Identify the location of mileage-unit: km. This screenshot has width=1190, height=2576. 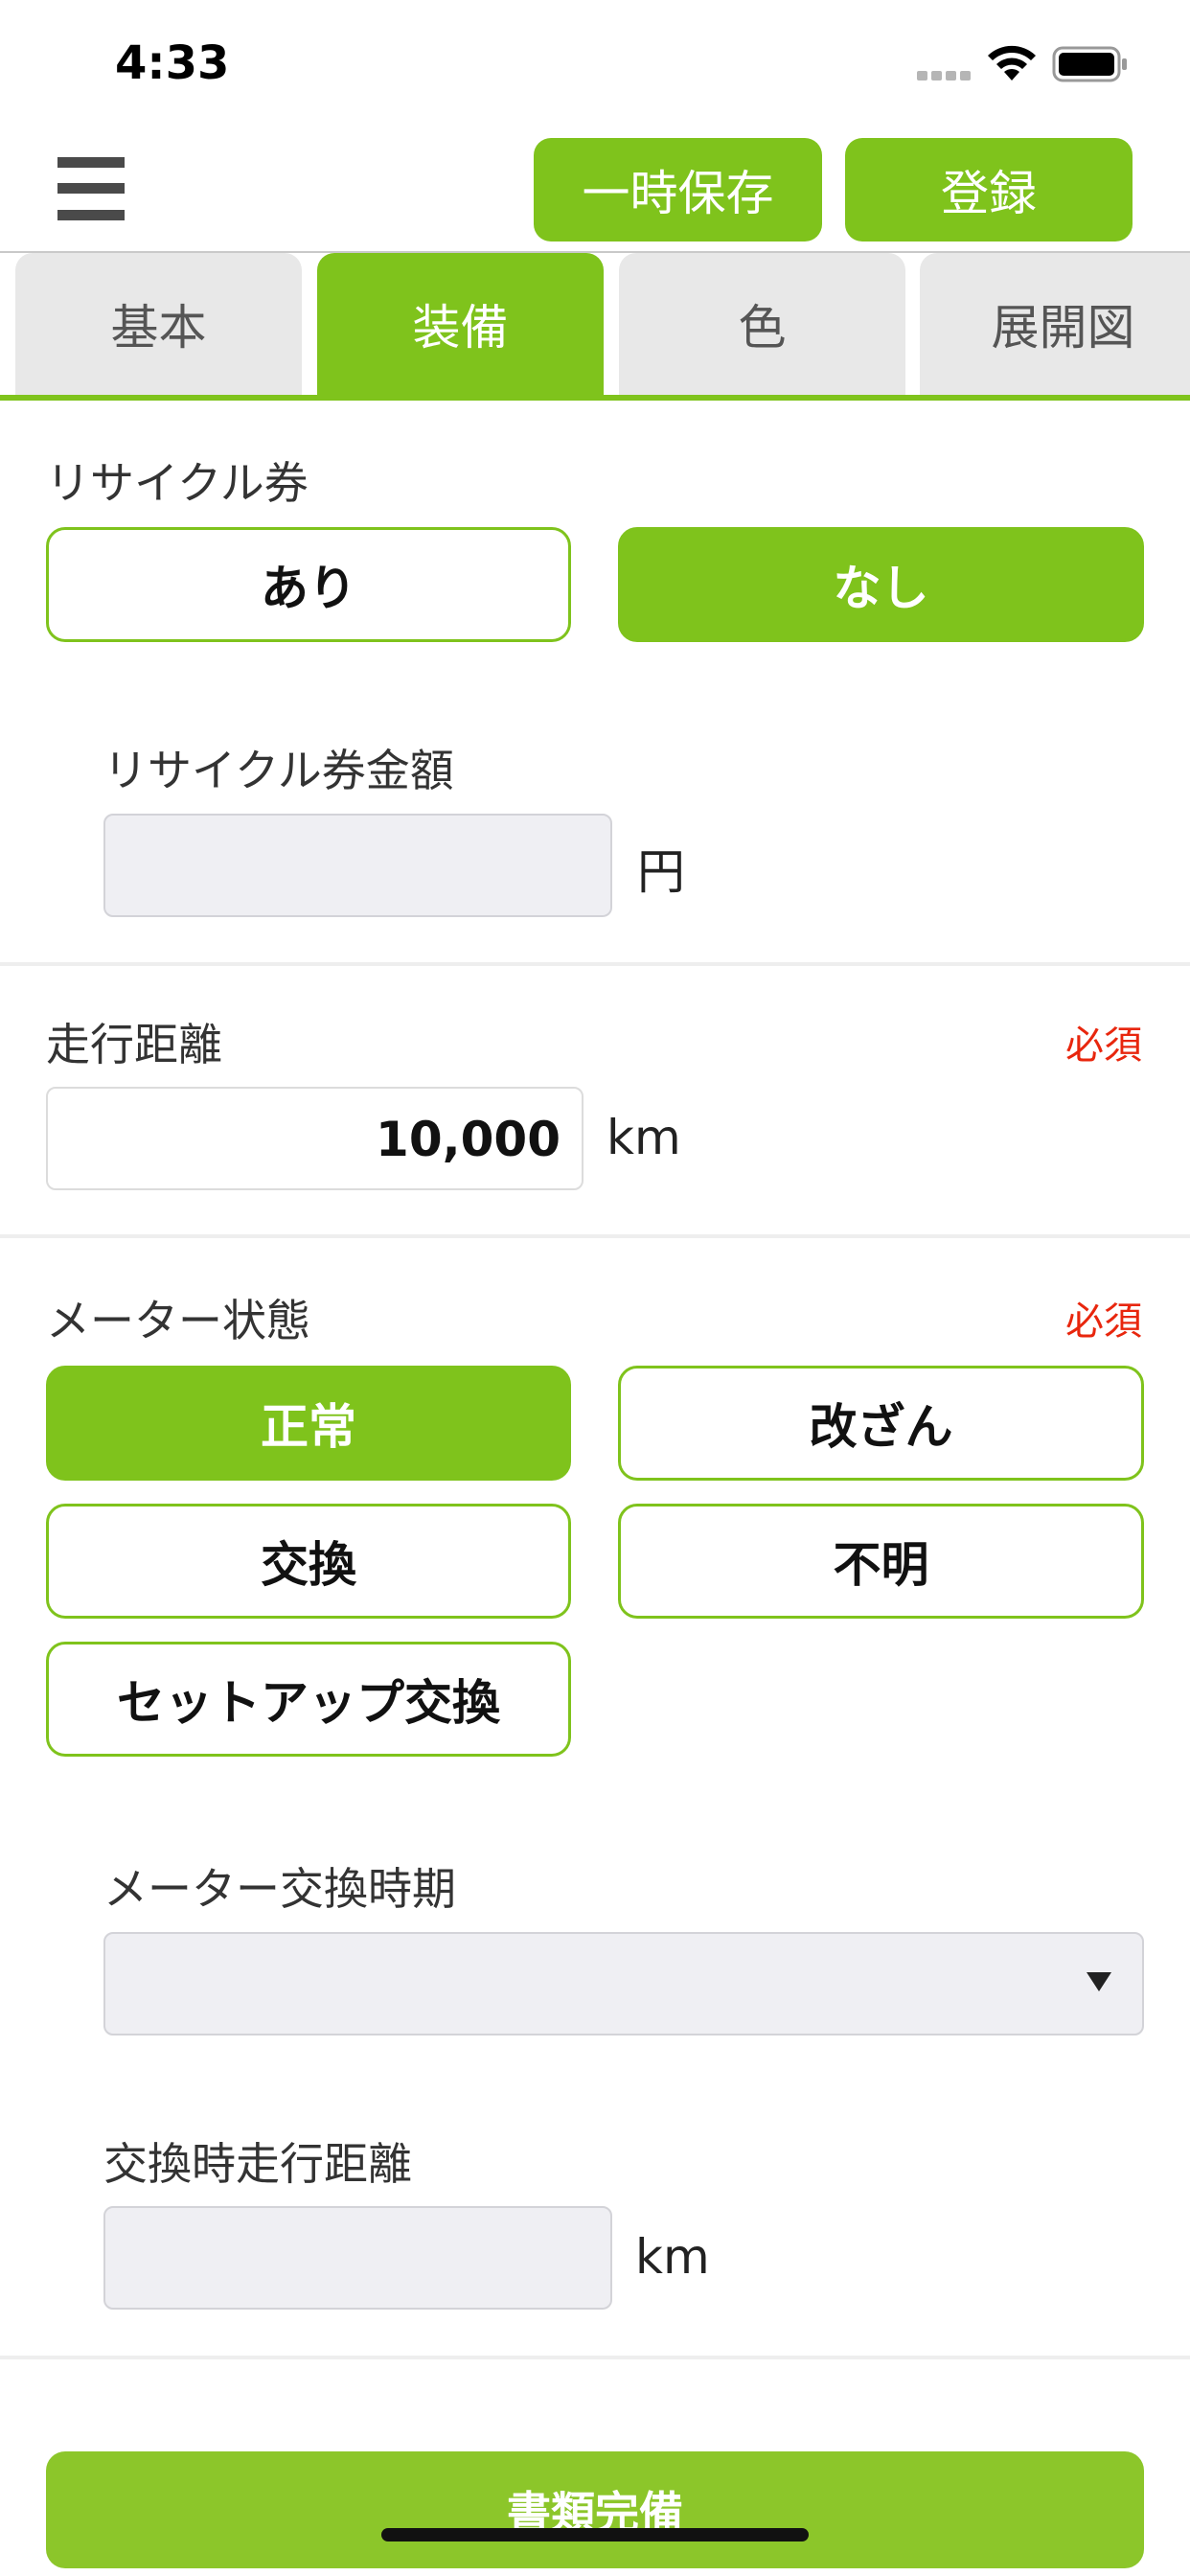
(643, 1137).